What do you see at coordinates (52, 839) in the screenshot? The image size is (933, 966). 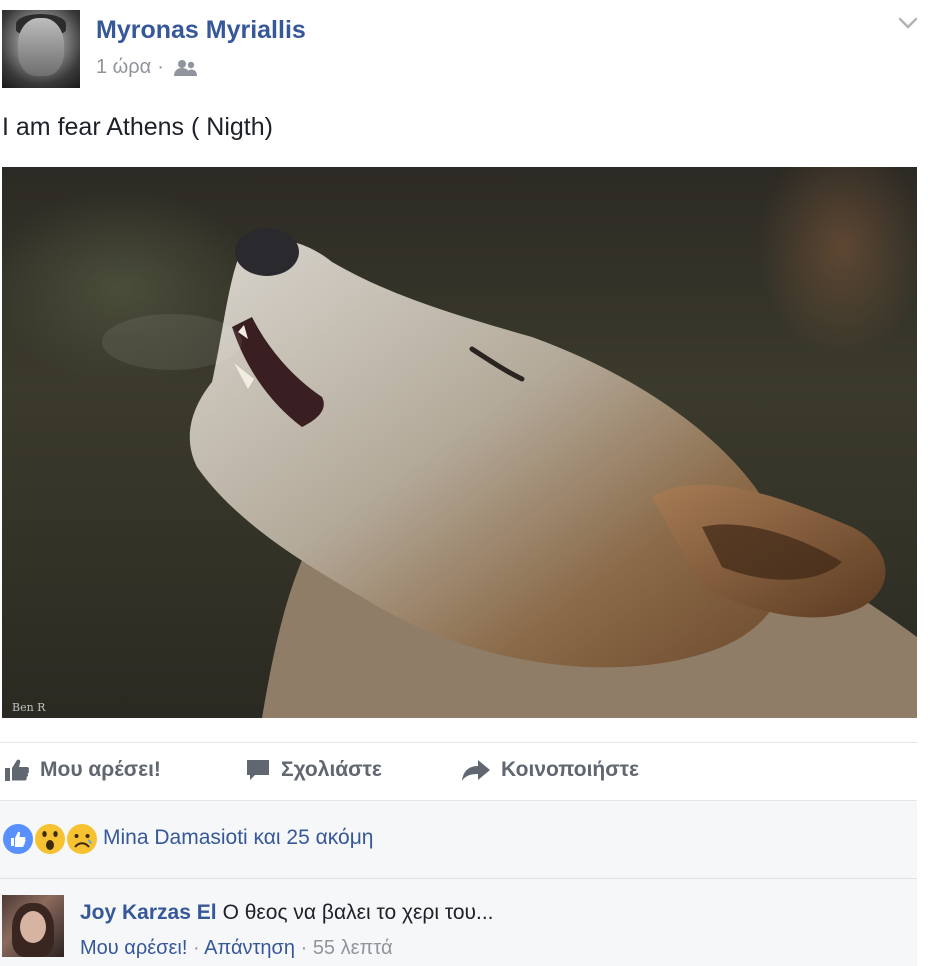 I see `reaction-icons` at bounding box center [52, 839].